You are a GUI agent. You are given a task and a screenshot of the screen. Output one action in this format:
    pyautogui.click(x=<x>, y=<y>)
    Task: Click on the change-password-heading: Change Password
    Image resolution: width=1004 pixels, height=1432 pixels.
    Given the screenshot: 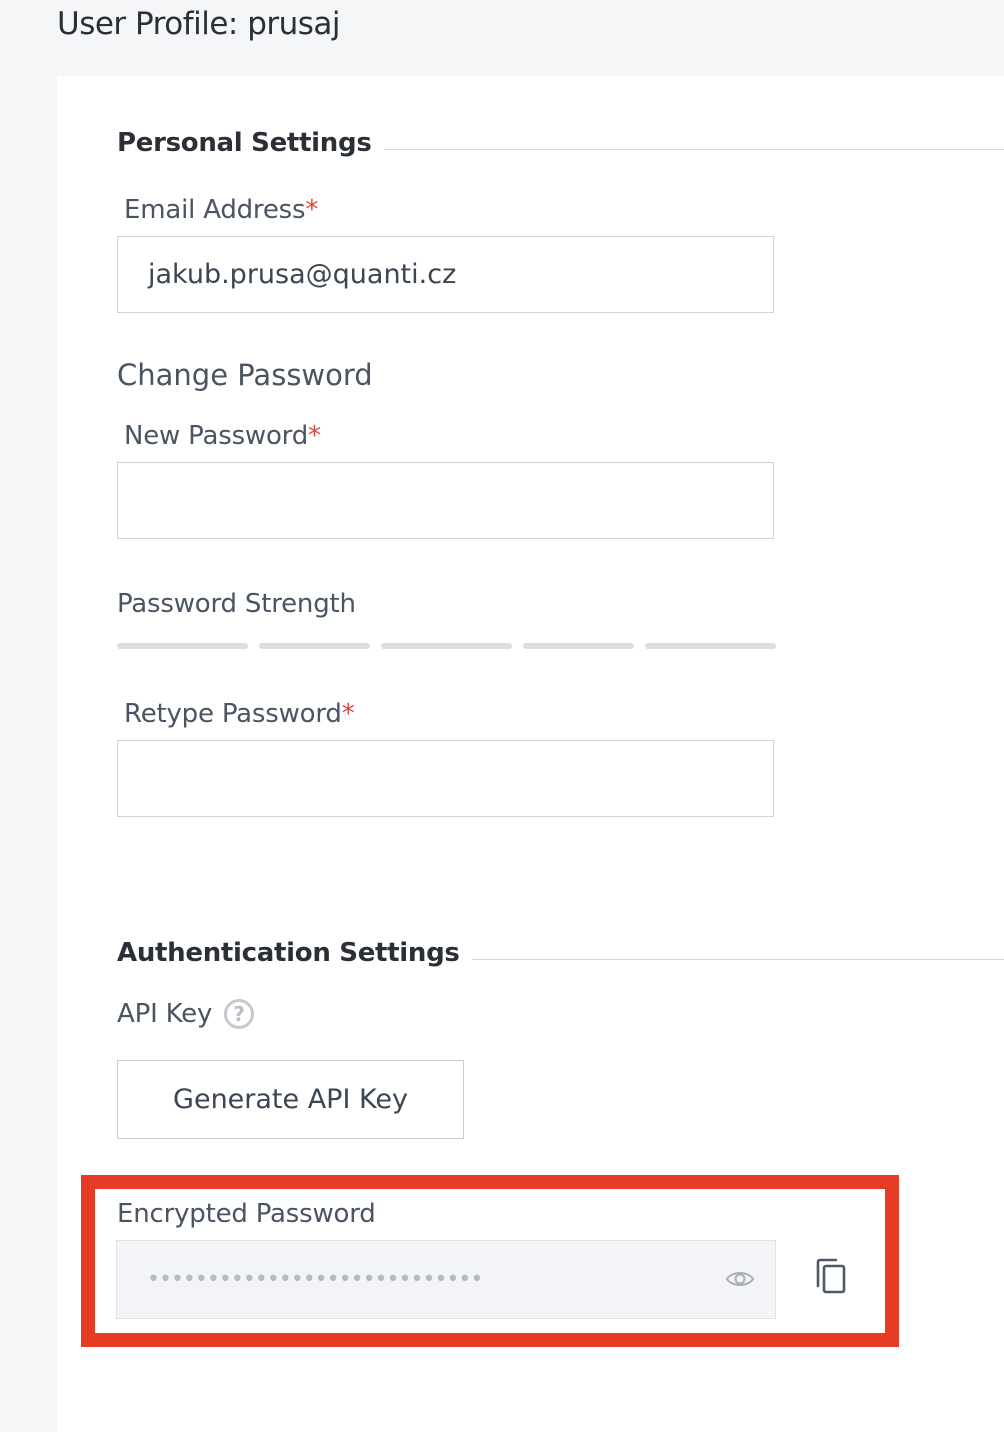 What is the action you would take?
    pyautogui.click(x=245, y=375)
    